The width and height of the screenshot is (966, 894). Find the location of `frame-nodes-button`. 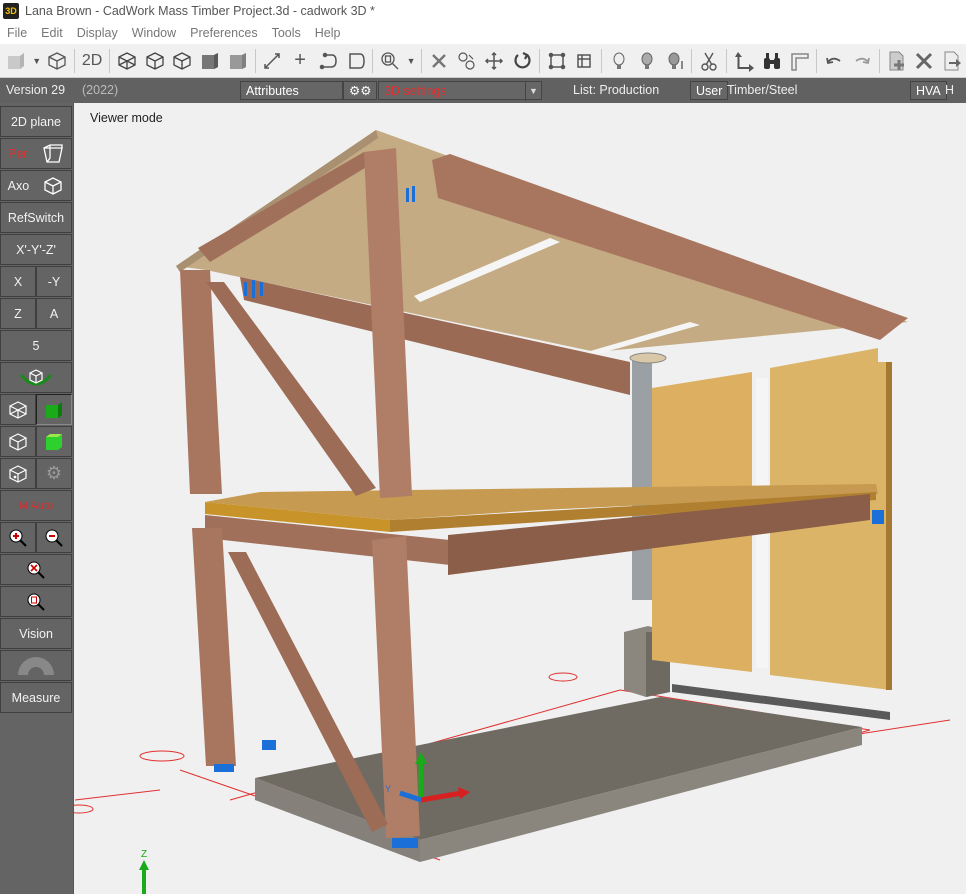

frame-nodes-button is located at coordinates (585, 61).